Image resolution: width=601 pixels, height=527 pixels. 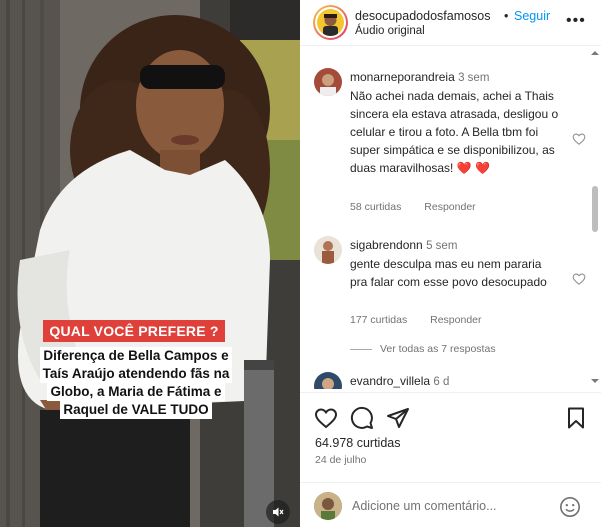 I want to click on speaker-muted-icon, so click(x=278, y=512).